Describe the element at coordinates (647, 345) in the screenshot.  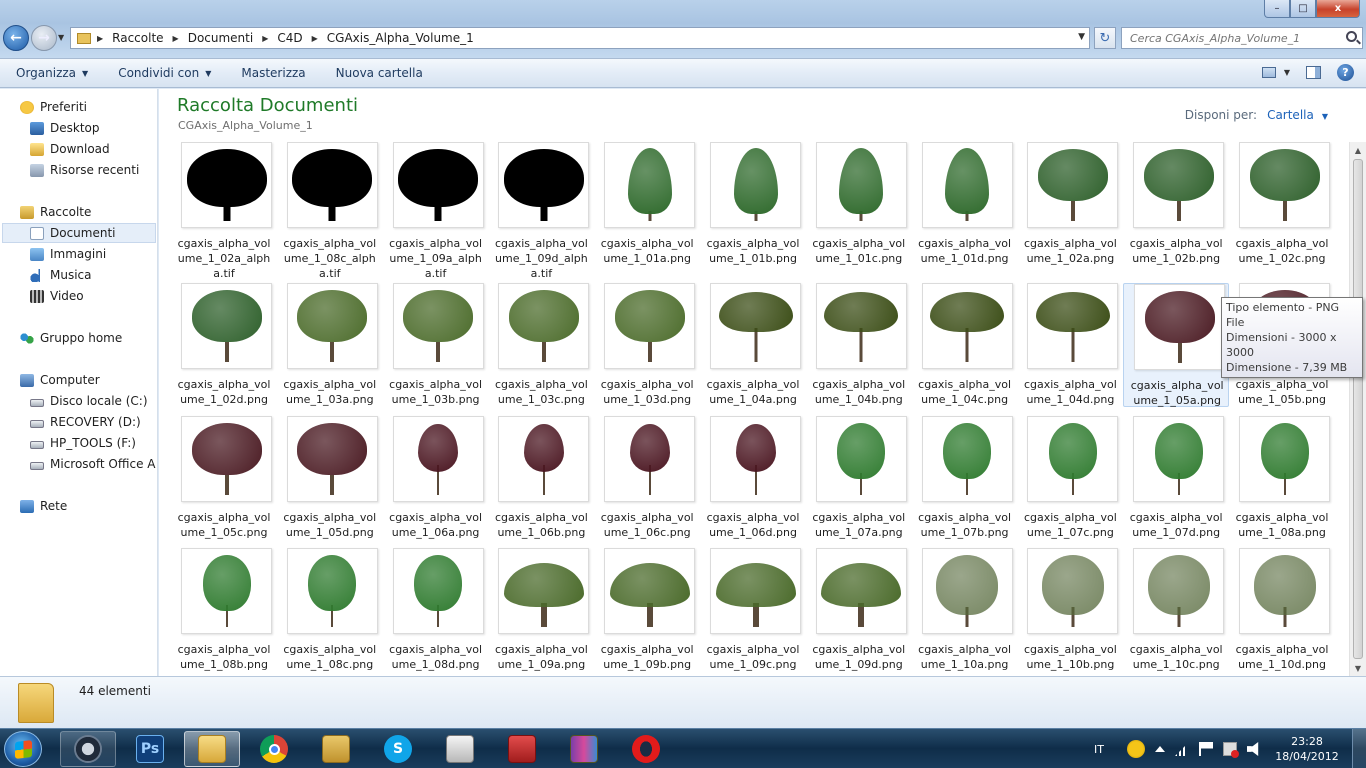
I see `file-item: cgaxis_alpha_volume_1_03d.png` at that location.